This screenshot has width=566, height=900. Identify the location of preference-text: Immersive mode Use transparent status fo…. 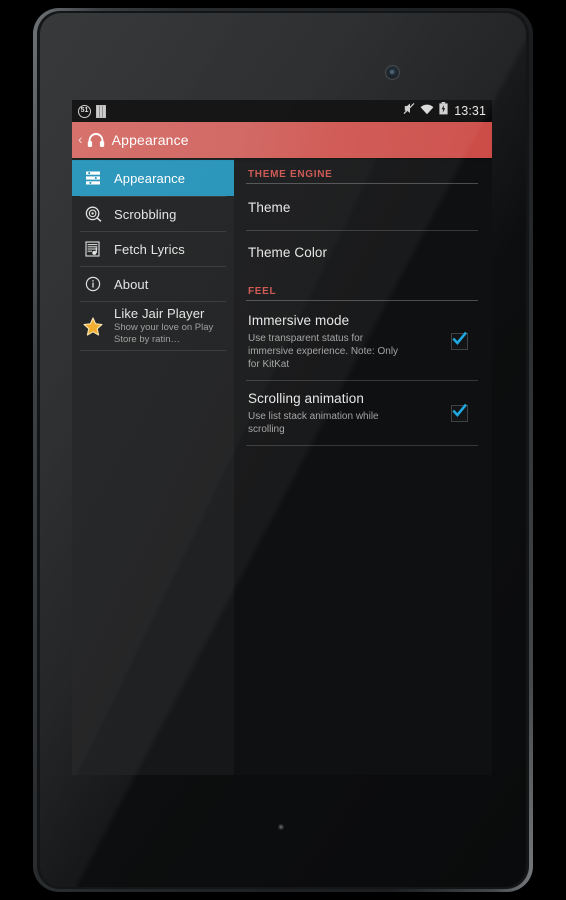
(349, 341).